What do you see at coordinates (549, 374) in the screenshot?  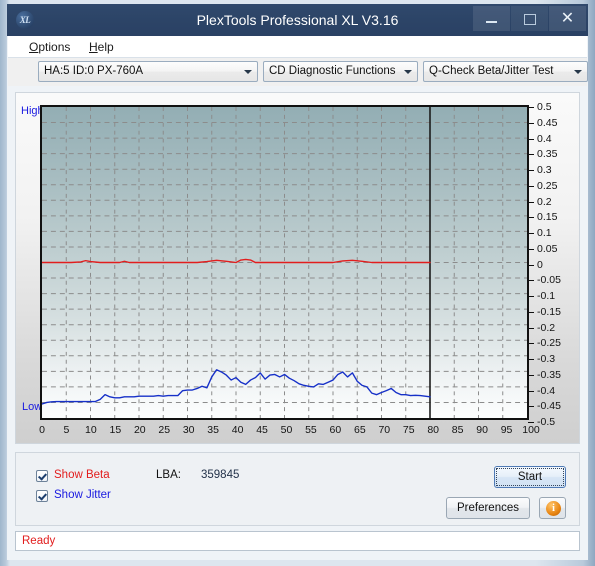 I see `y-tick-label: -0.35` at bounding box center [549, 374].